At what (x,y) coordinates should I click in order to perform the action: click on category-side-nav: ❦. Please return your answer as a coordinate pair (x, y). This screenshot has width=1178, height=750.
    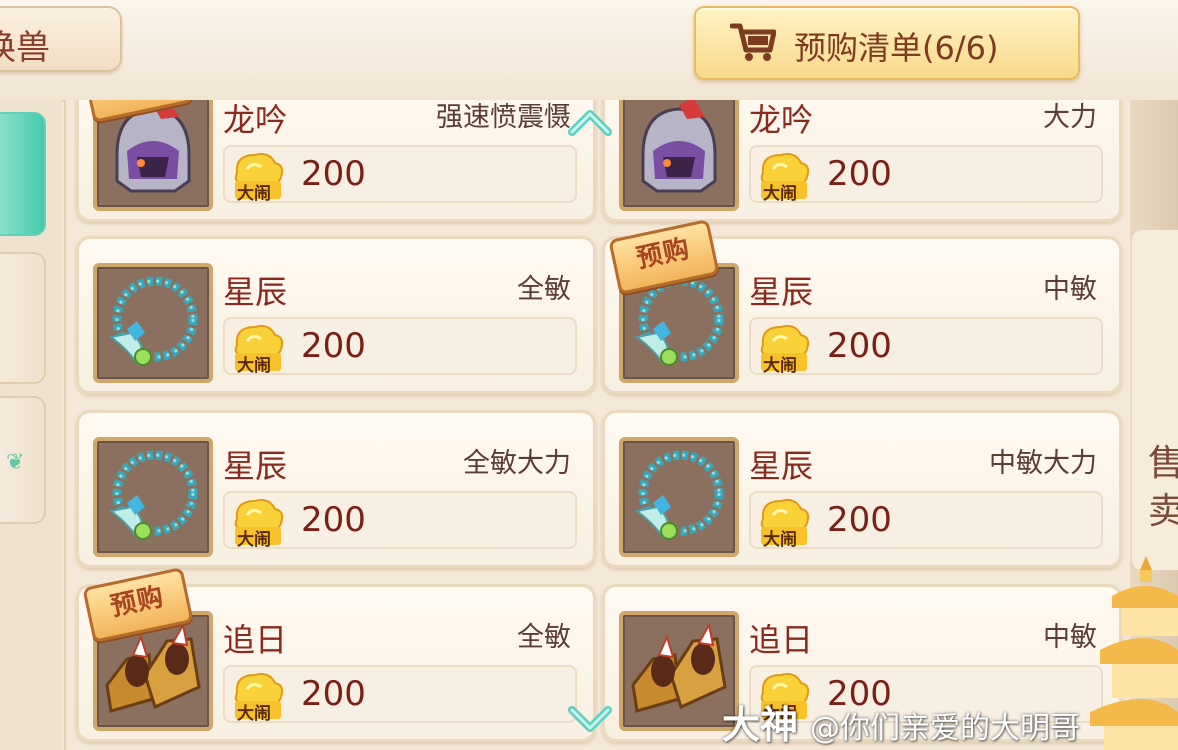
    Looking at the image, I should click on (31, 425).